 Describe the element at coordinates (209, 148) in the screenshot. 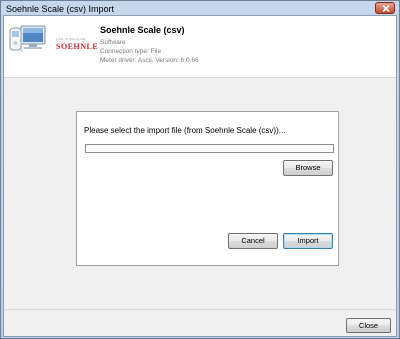

I see `file-path-input` at that location.